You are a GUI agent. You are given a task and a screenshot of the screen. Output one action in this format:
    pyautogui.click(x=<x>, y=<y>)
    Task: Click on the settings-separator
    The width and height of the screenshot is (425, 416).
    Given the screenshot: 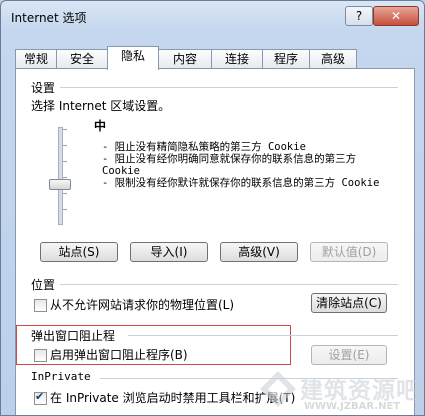 What is the action you would take?
    pyautogui.click(x=229, y=87)
    